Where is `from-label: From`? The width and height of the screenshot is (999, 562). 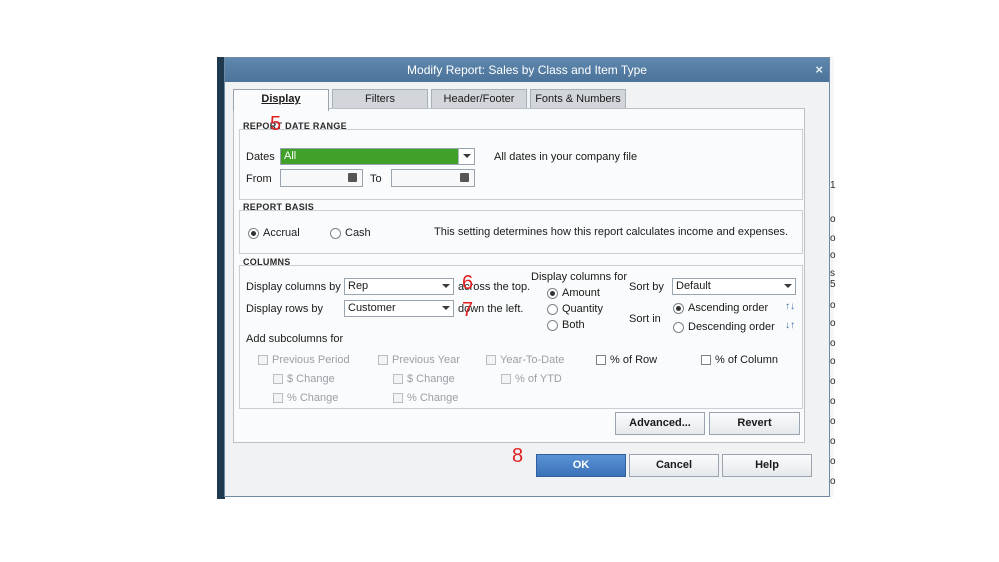 from-label: From is located at coordinates (259, 179).